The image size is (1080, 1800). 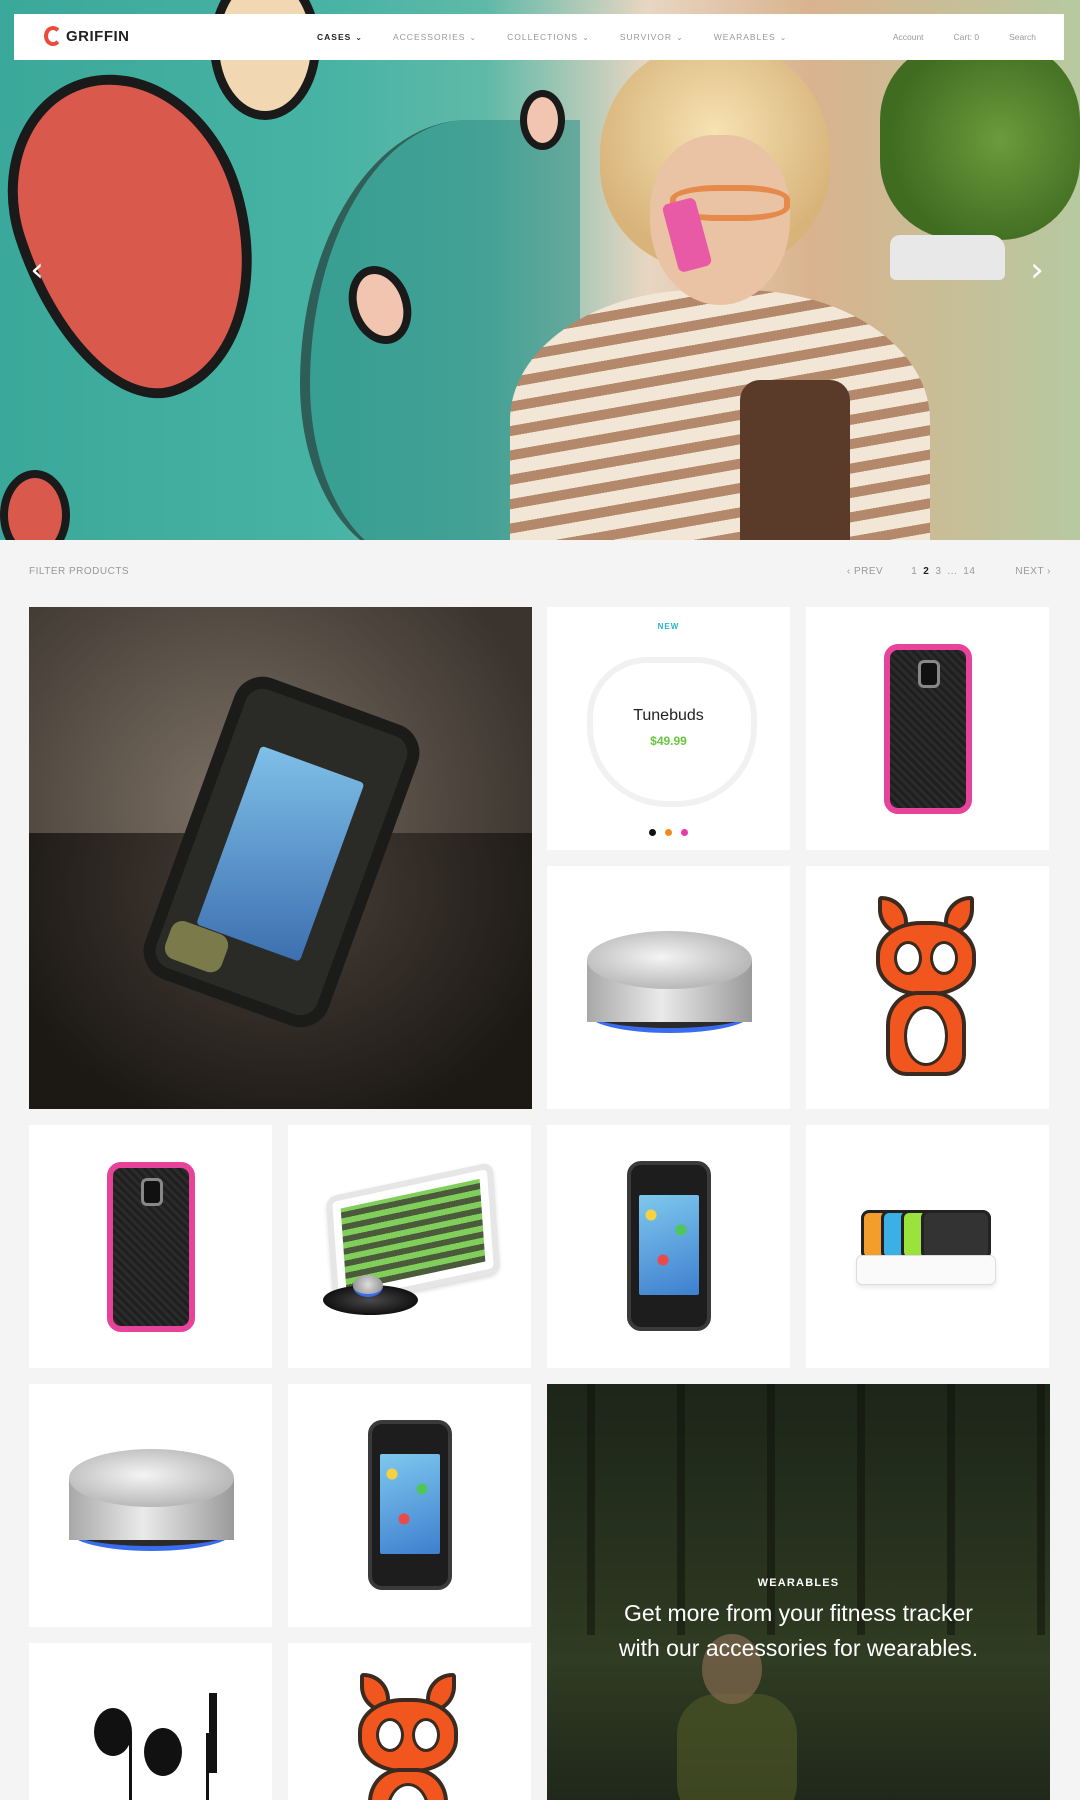 What do you see at coordinates (720, 290) in the screenshot?
I see `hero-woman-on-phone` at bounding box center [720, 290].